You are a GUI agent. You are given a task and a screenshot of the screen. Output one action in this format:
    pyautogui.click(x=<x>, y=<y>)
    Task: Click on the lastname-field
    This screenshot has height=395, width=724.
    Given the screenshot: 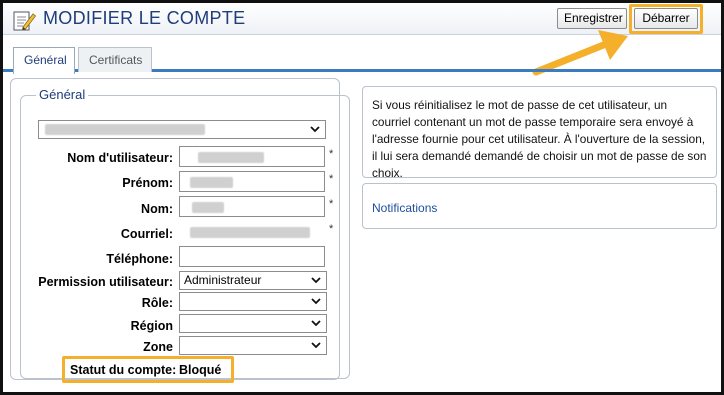 What is the action you would take?
    pyautogui.click(x=252, y=206)
    